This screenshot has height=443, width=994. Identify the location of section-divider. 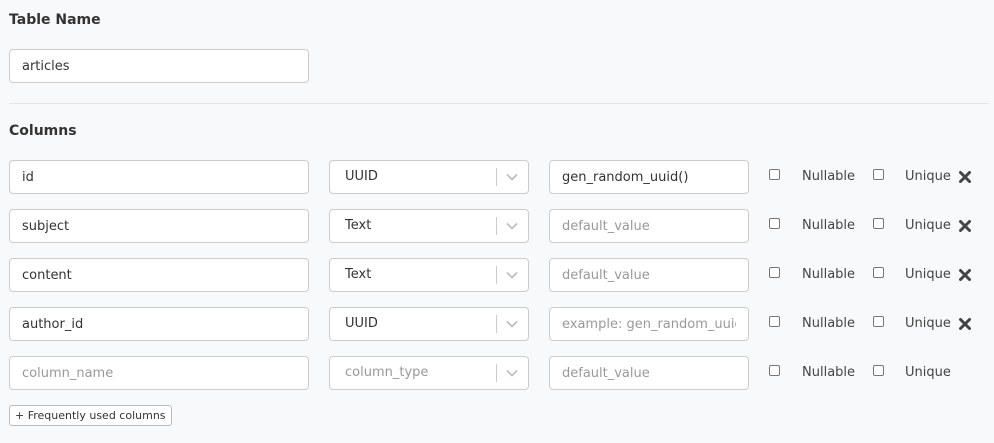
(499, 103).